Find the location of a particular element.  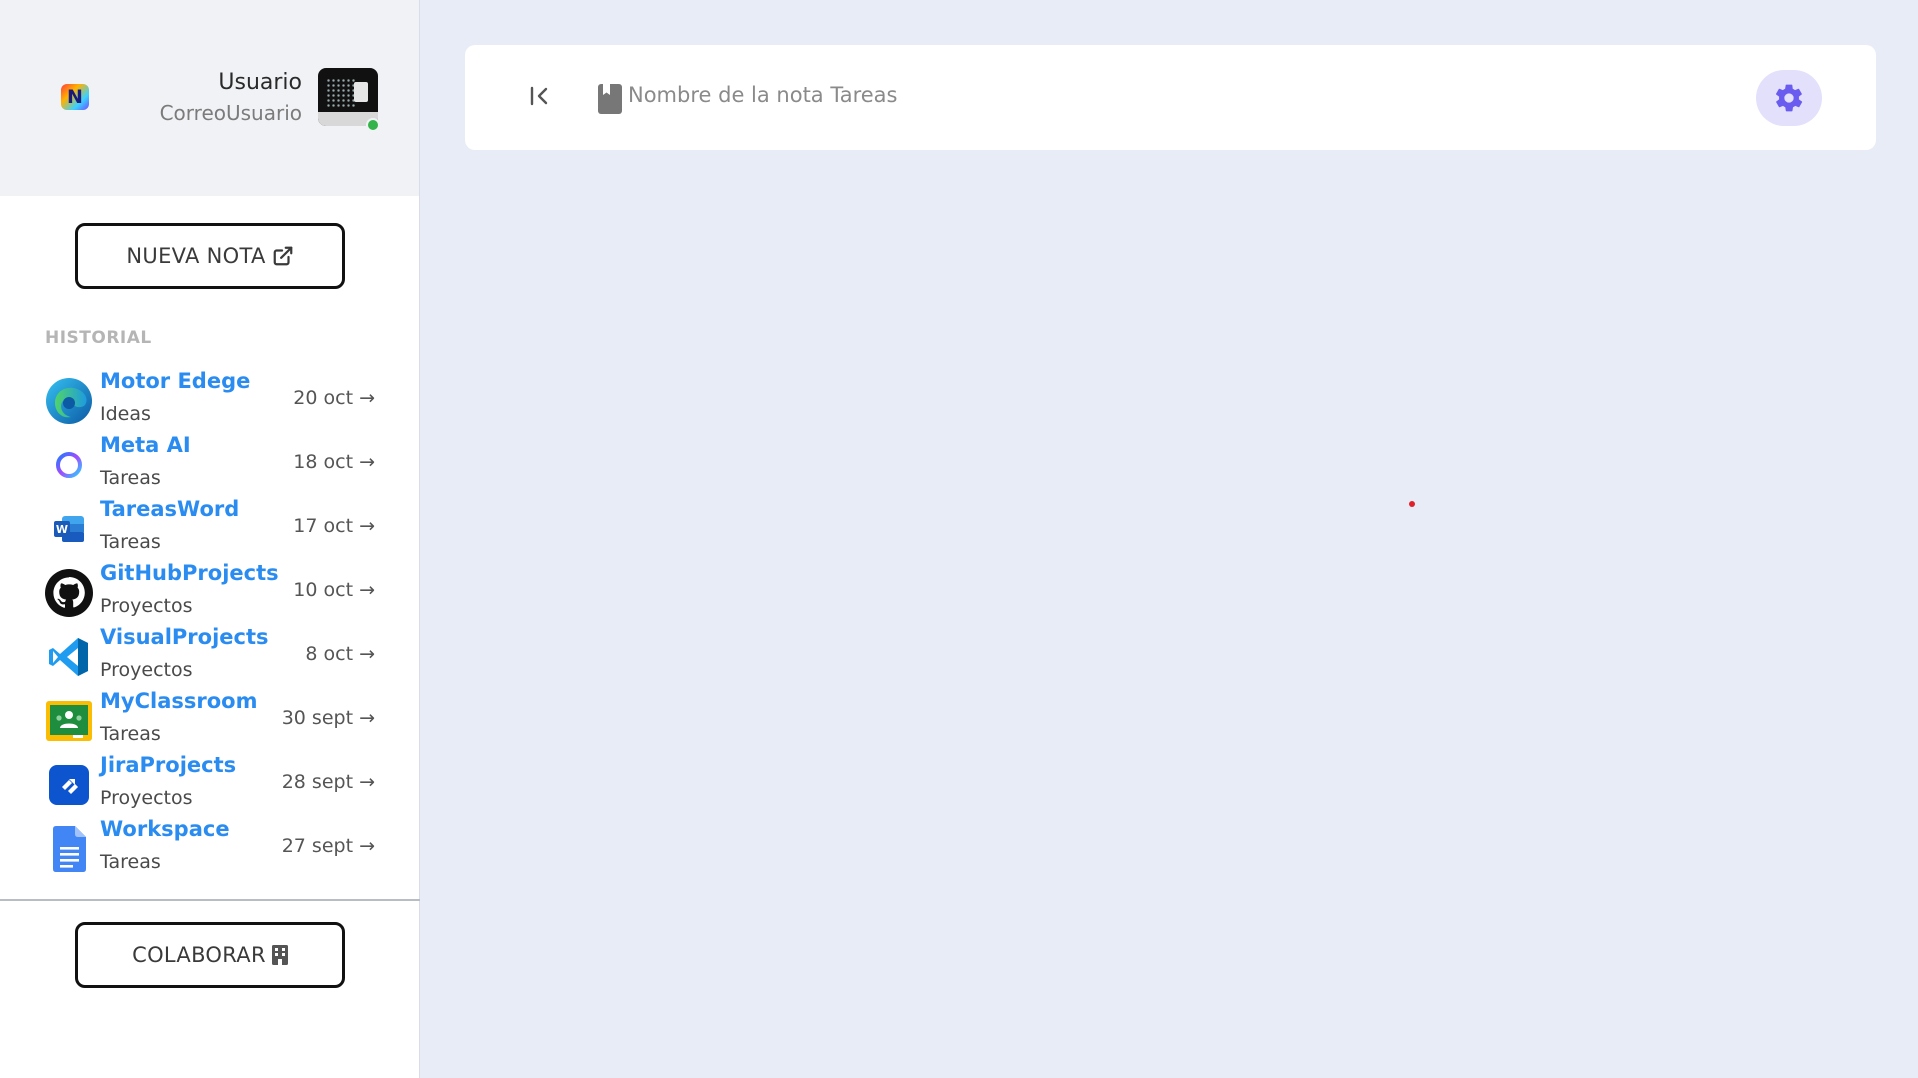

user-email: CorreoUsuario is located at coordinates (230, 113).